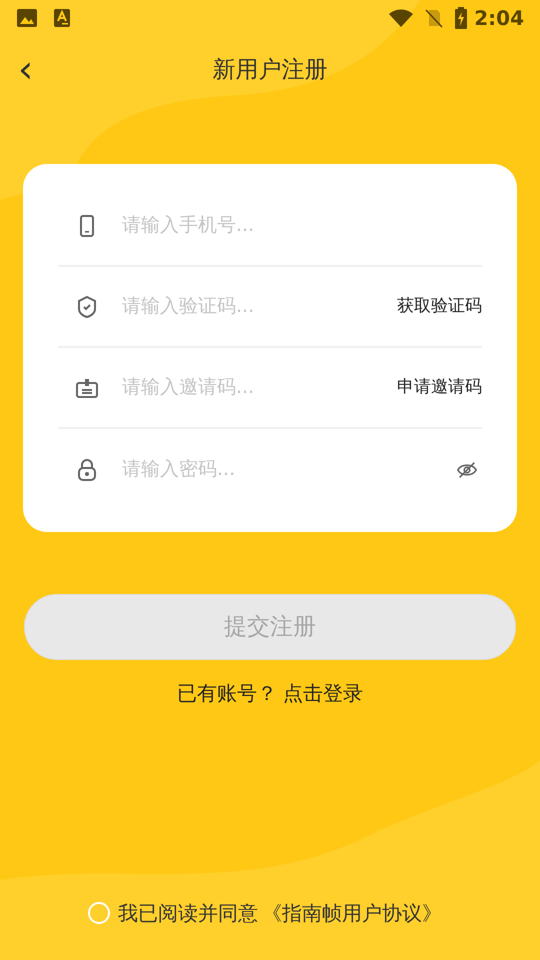  What do you see at coordinates (439, 307) in the screenshot?
I see `get-code-button: 获取验证码` at bounding box center [439, 307].